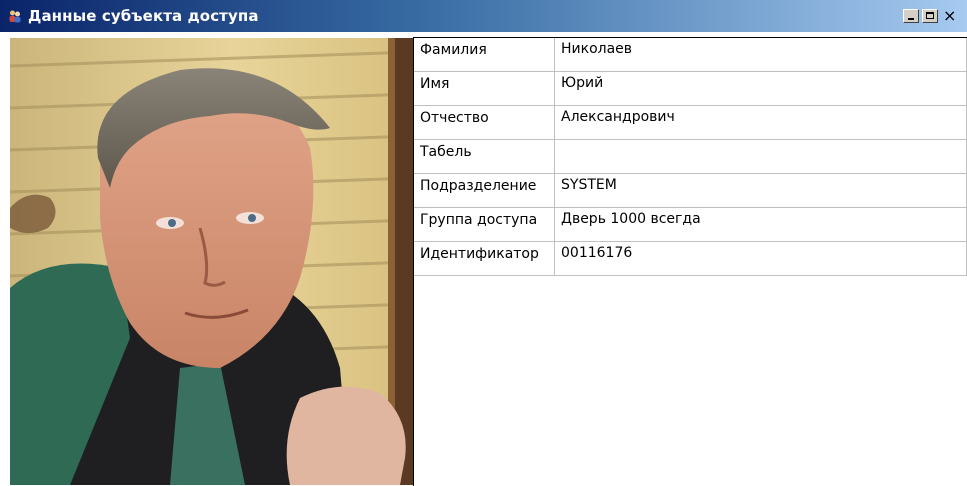  Describe the element at coordinates (911, 16) in the screenshot. I see `minimize-button` at that location.